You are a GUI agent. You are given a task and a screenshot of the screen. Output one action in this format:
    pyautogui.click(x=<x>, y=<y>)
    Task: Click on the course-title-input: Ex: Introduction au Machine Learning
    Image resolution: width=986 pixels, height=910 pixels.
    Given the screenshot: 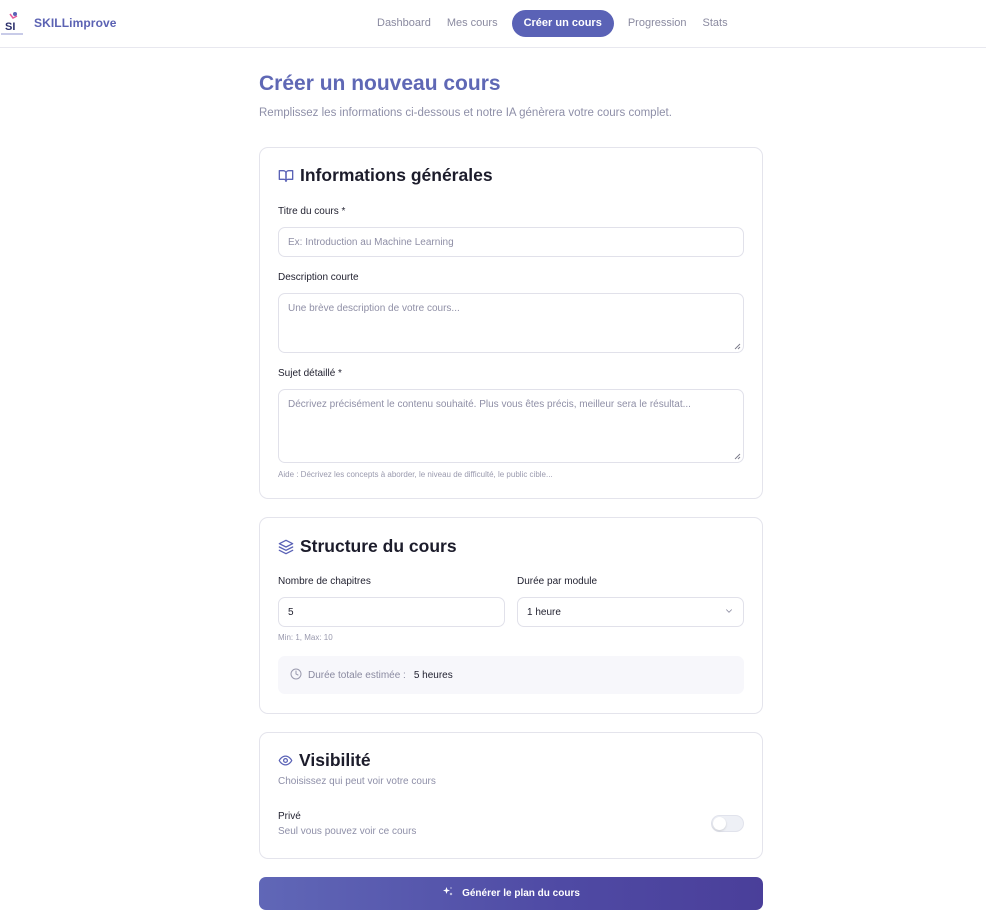 What is the action you would take?
    pyautogui.click(x=511, y=242)
    